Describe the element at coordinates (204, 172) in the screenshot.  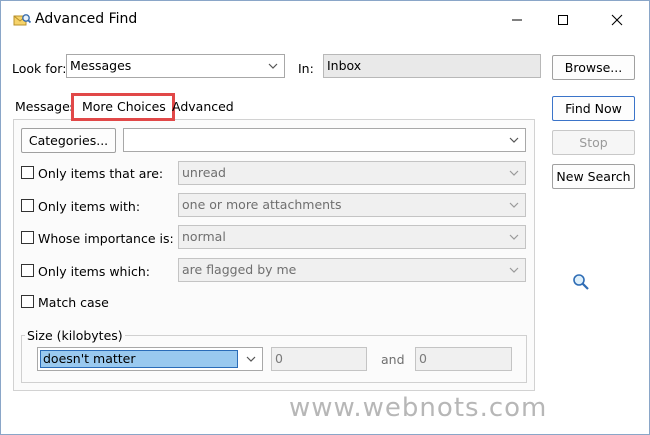
I see `only-items-that-are-value: unread` at that location.